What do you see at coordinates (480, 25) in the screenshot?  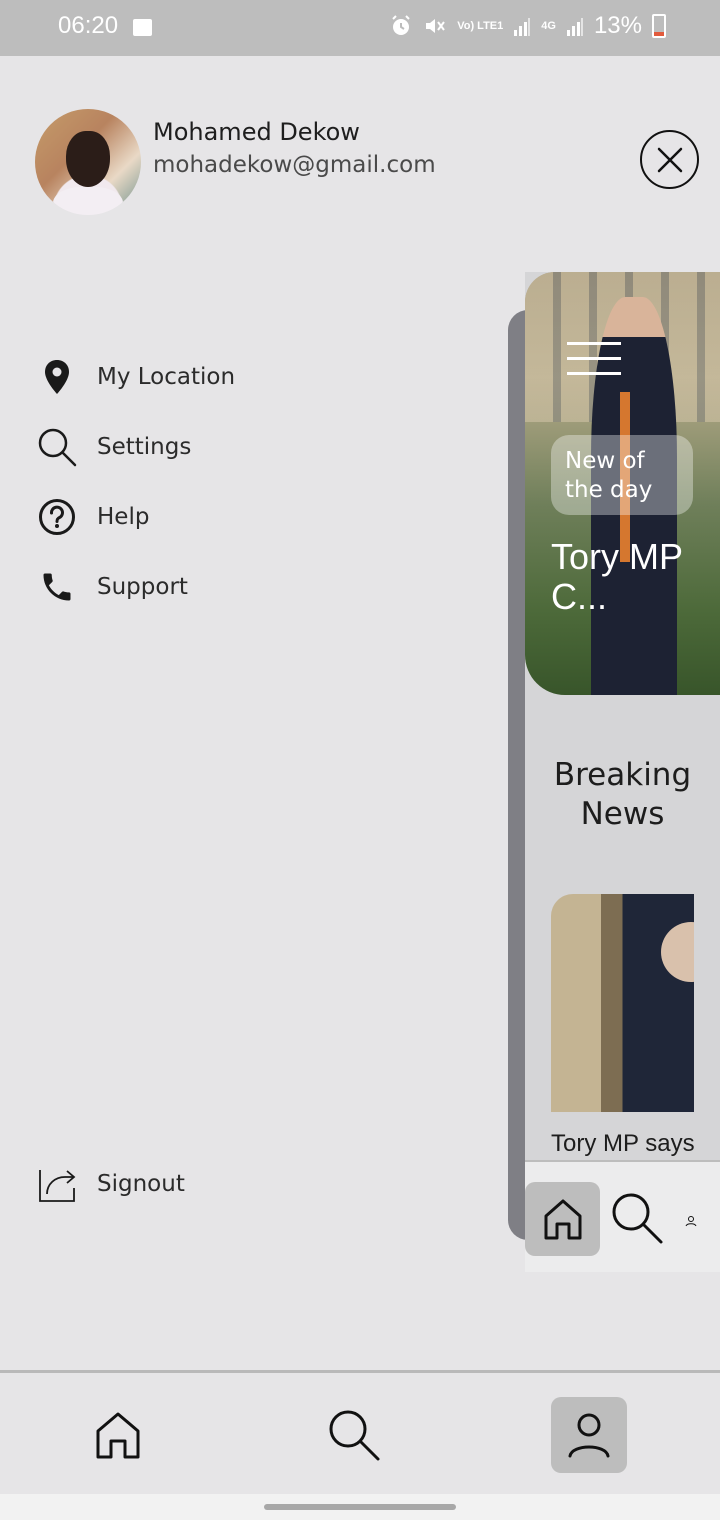 I see `network-label: Vo) LTE1` at bounding box center [480, 25].